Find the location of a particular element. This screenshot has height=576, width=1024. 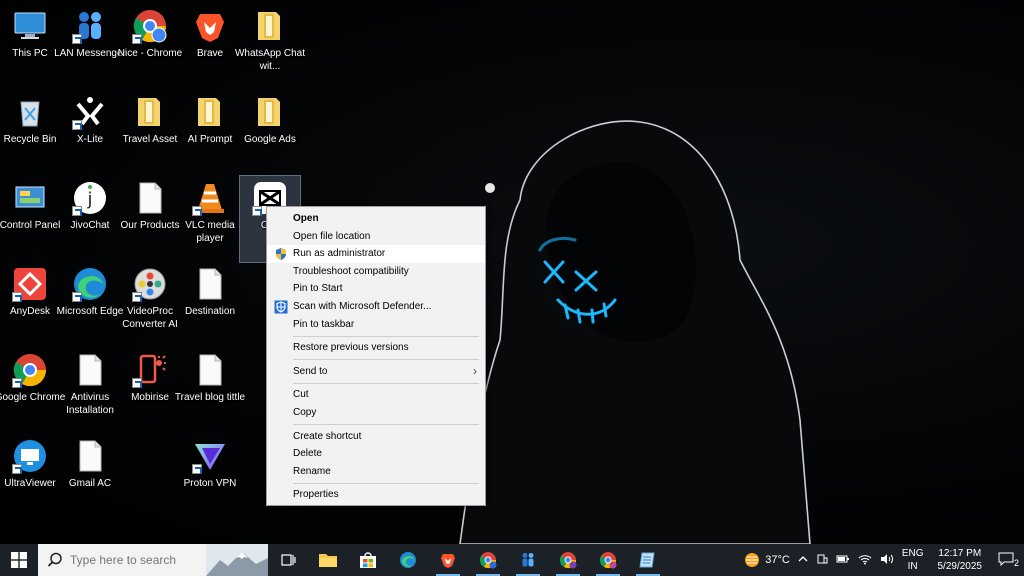

search-input is located at coordinates (130, 560).